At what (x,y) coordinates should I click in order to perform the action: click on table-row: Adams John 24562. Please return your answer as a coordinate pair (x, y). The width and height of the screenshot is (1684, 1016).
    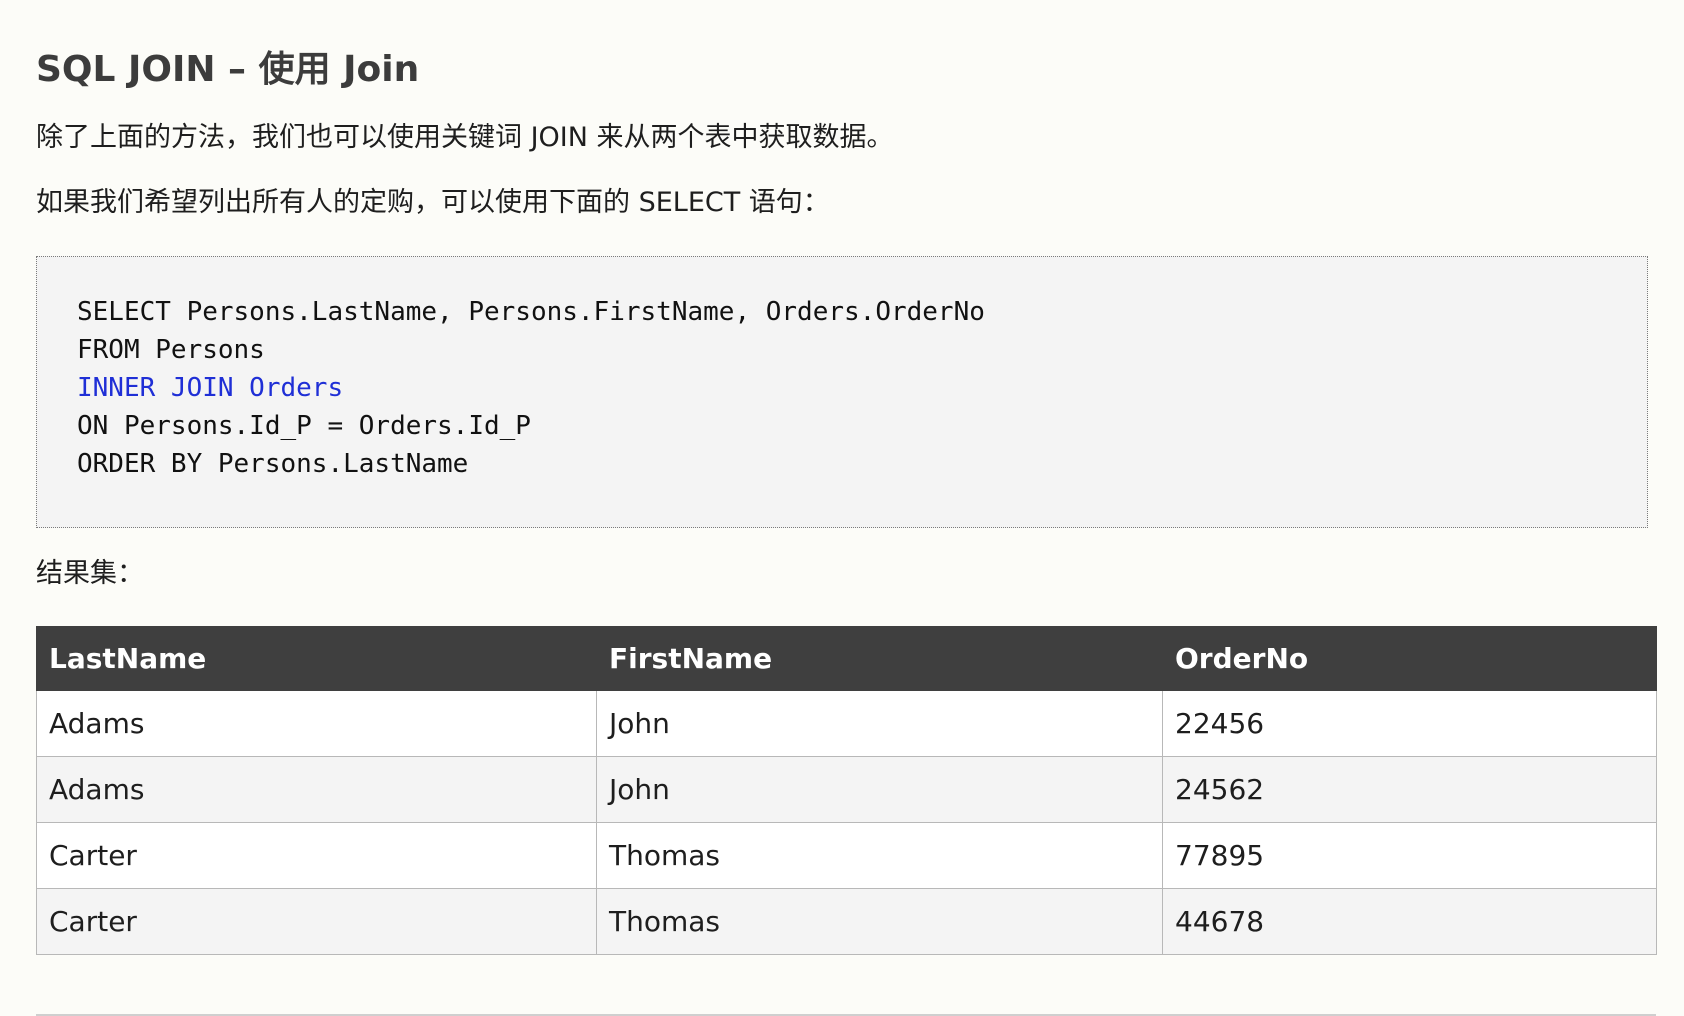
    Looking at the image, I should click on (846, 789).